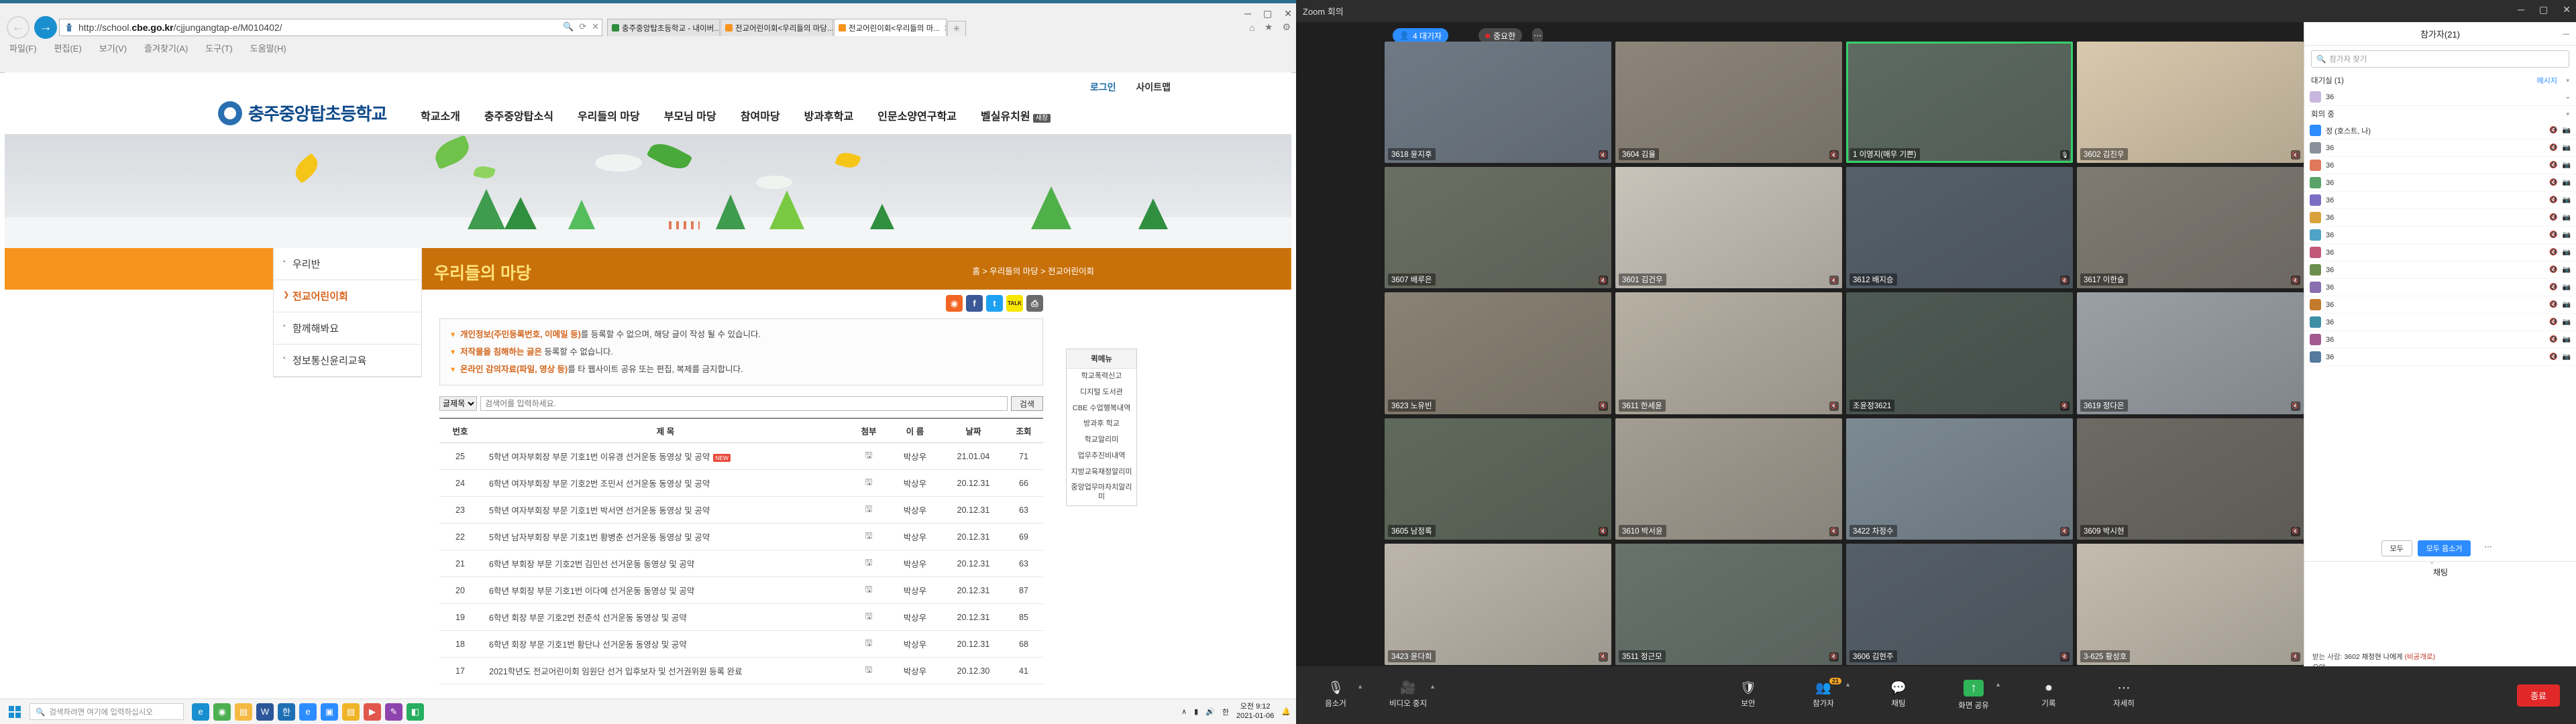 The image size is (2576, 724). I want to click on video-tile: 3422 차정수 🔇, so click(1959, 479).